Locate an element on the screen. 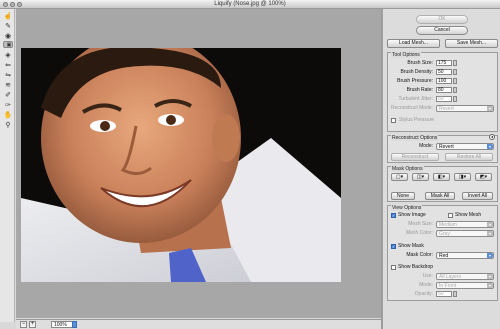 The image size is (500, 329). brush-pressure-stepper is located at coordinates (455, 81).